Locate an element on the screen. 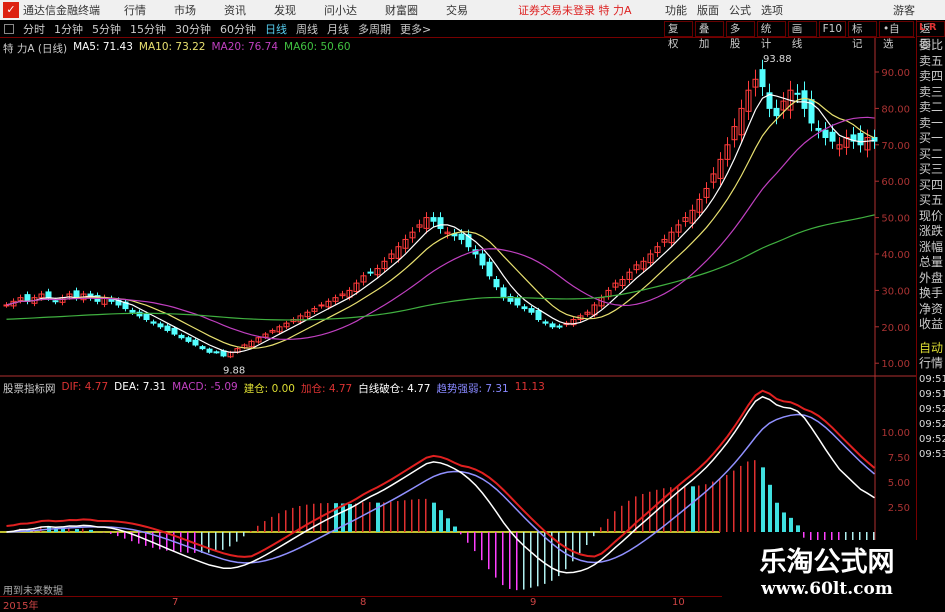  price-tick: 10.00 is located at coordinates (895, 364).